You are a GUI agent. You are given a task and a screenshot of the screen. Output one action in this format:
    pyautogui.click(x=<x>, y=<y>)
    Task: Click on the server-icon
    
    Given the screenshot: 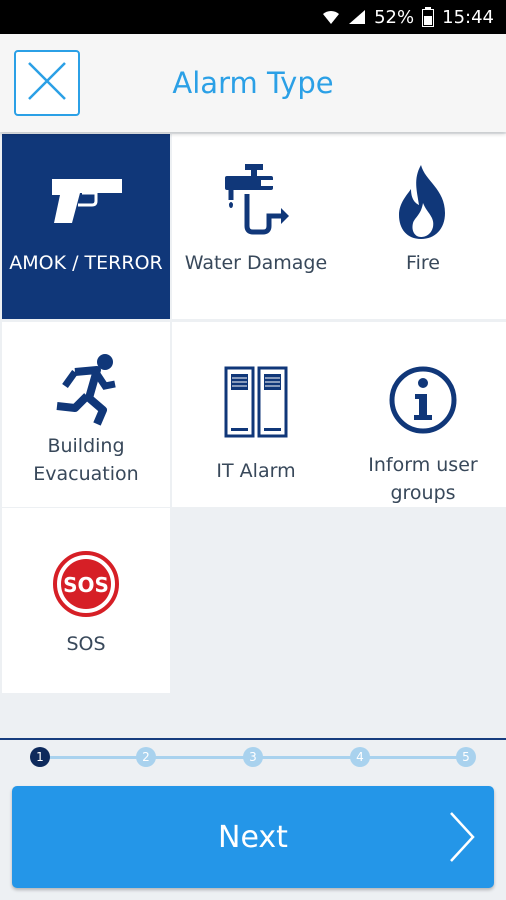 What is the action you would take?
    pyautogui.click(x=256, y=389)
    